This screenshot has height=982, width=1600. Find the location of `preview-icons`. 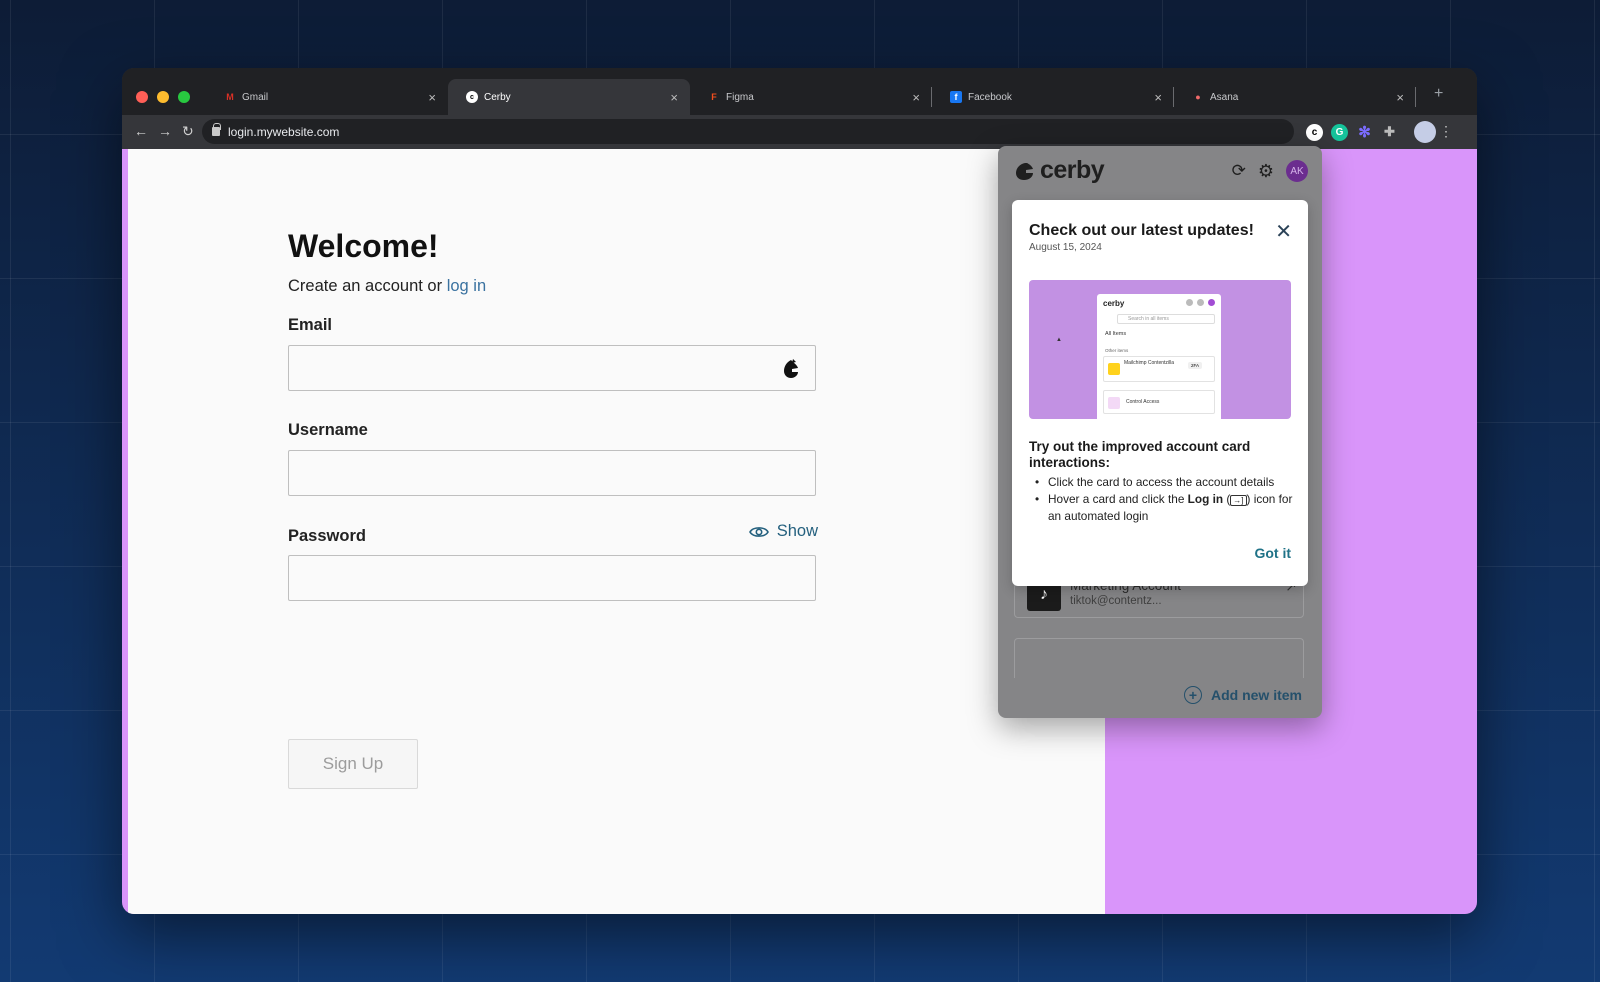

preview-icons is located at coordinates (1200, 302).